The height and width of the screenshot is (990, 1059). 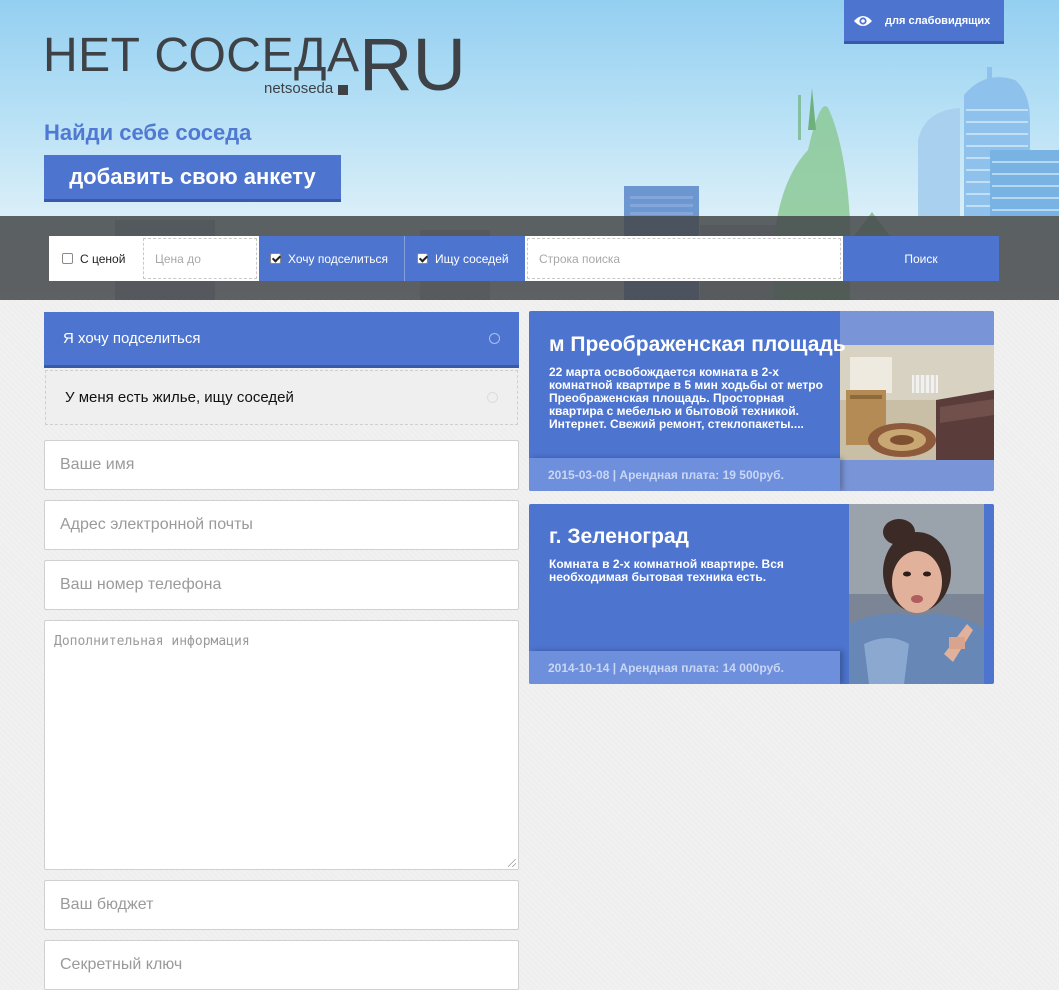 What do you see at coordinates (938, 20) in the screenshot?
I see `accessibility-label: для слабовидящих` at bounding box center [938, 20].